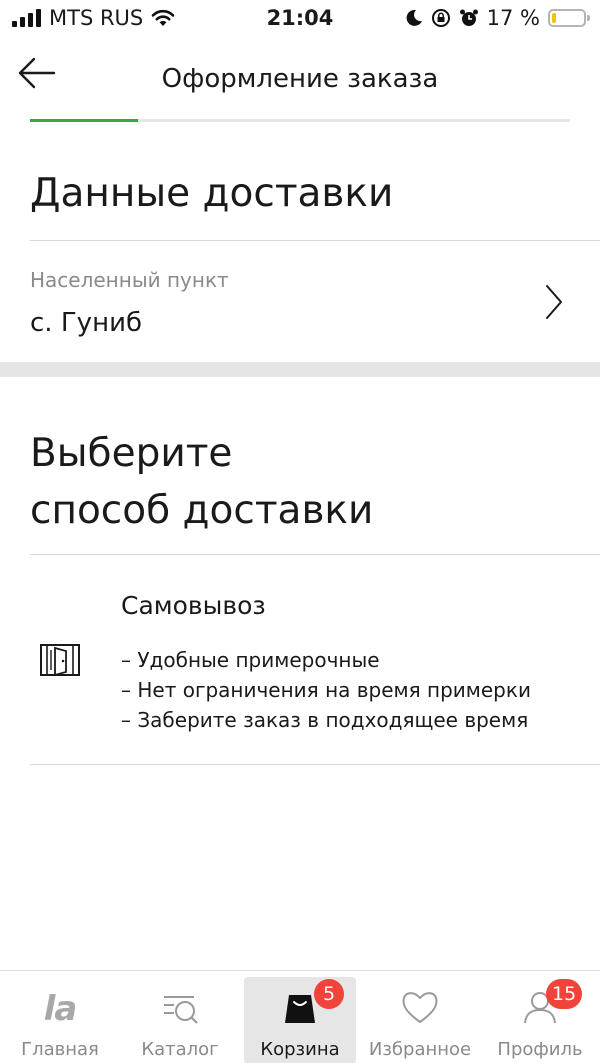  Describe the element at coordinates (86, 323) in the screenshot. I see `locality-value: с. Гуниб` at that location.